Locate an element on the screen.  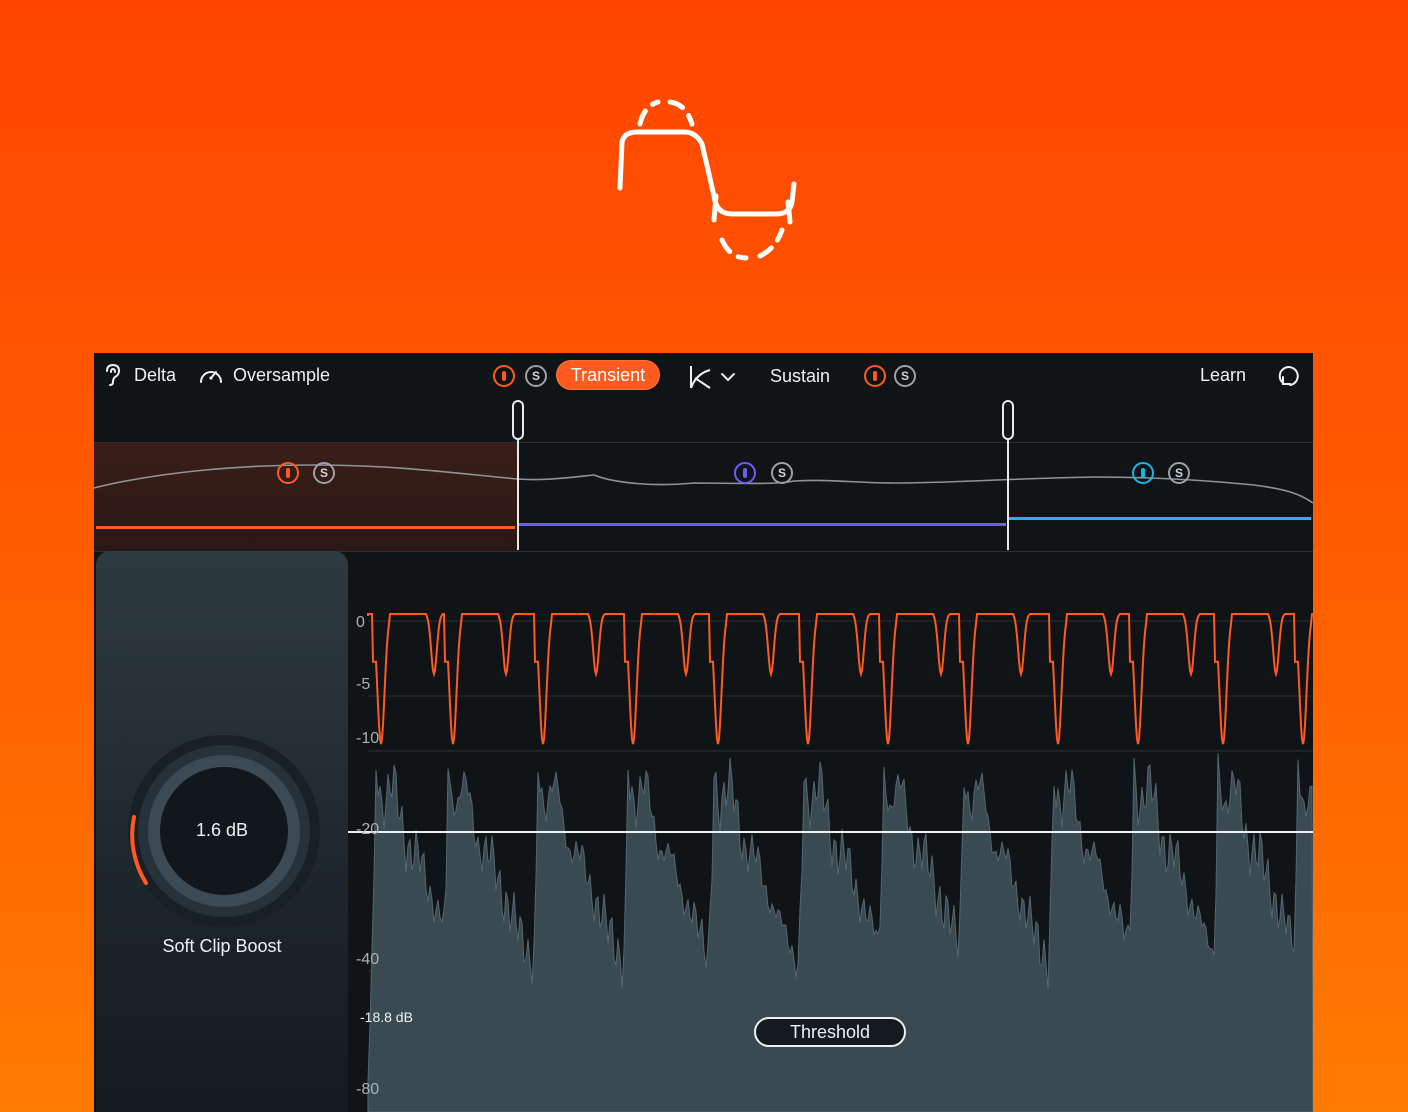
knee-selector is located at coordinates (712, 377).